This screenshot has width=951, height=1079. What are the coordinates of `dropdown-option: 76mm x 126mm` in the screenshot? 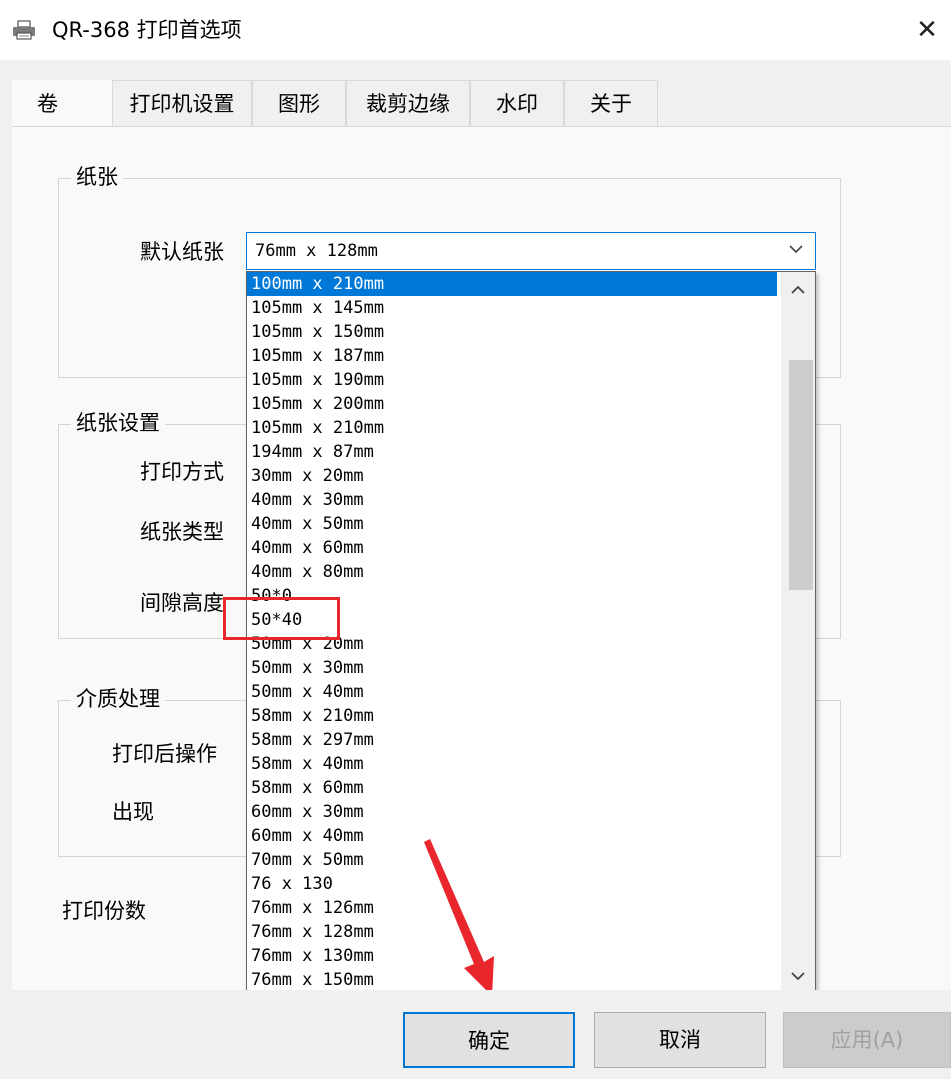 It's located at (512, 908).